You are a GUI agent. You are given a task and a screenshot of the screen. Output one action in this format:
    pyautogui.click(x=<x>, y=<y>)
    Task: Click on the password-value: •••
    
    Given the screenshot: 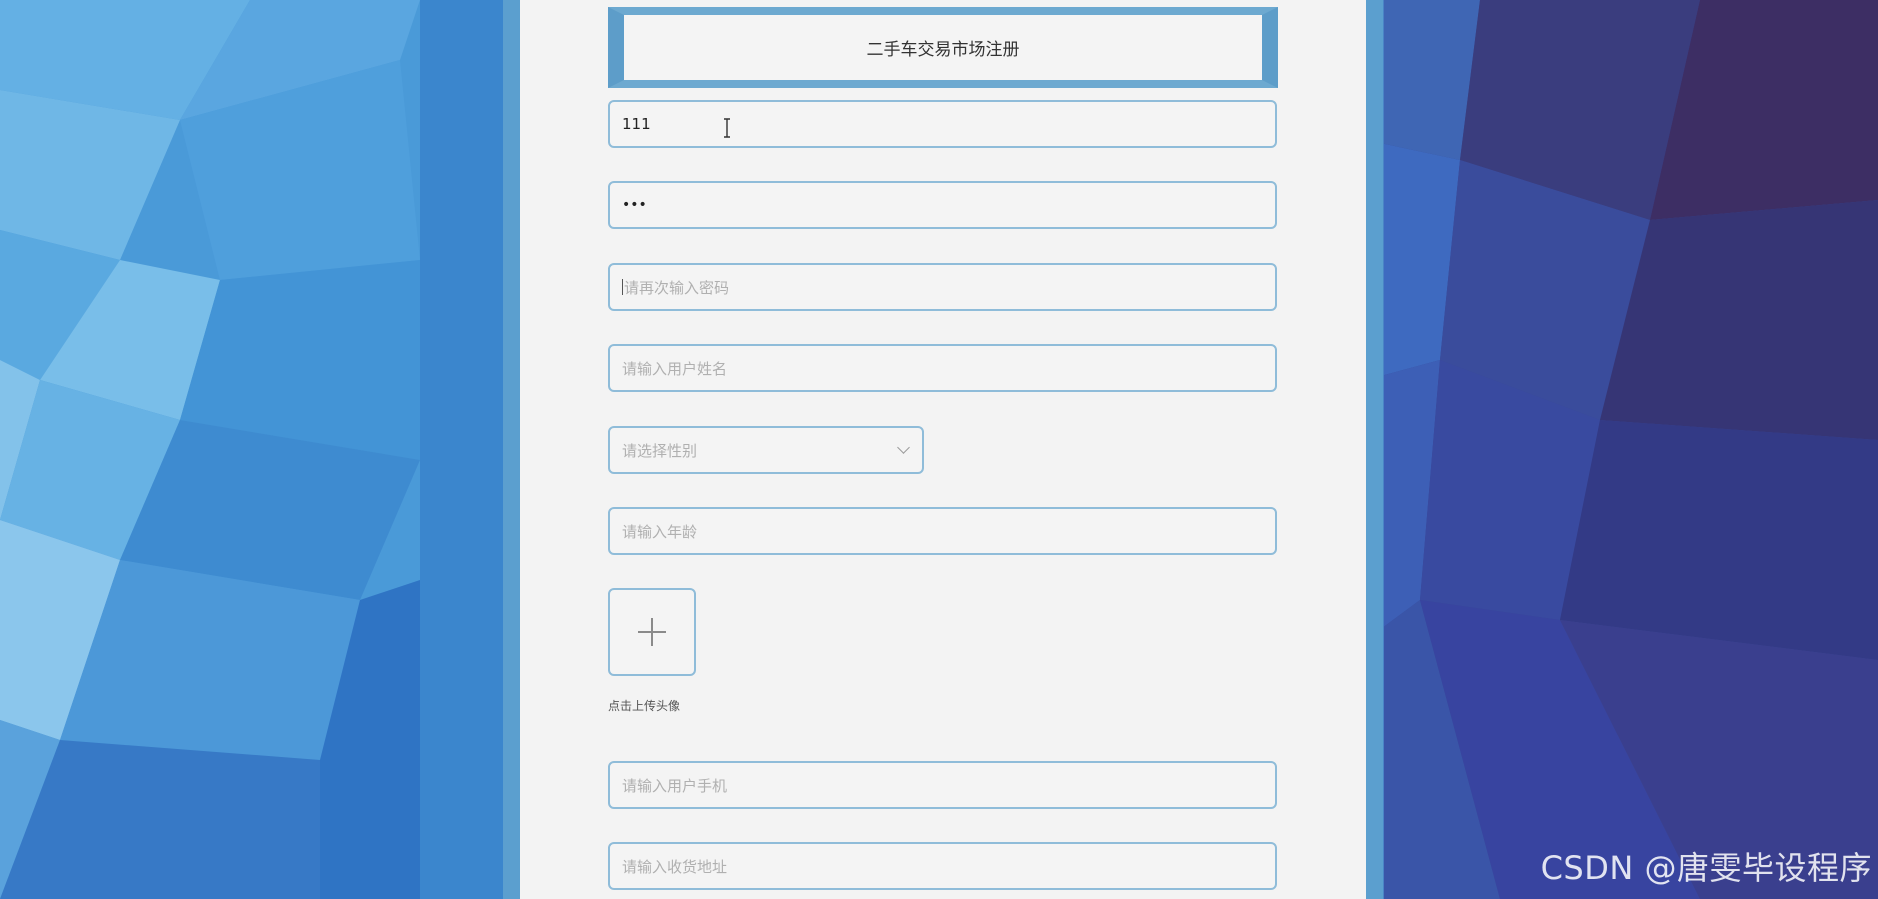 What is the action you would take?
    pyautogui.click(x=634, y=205)
    